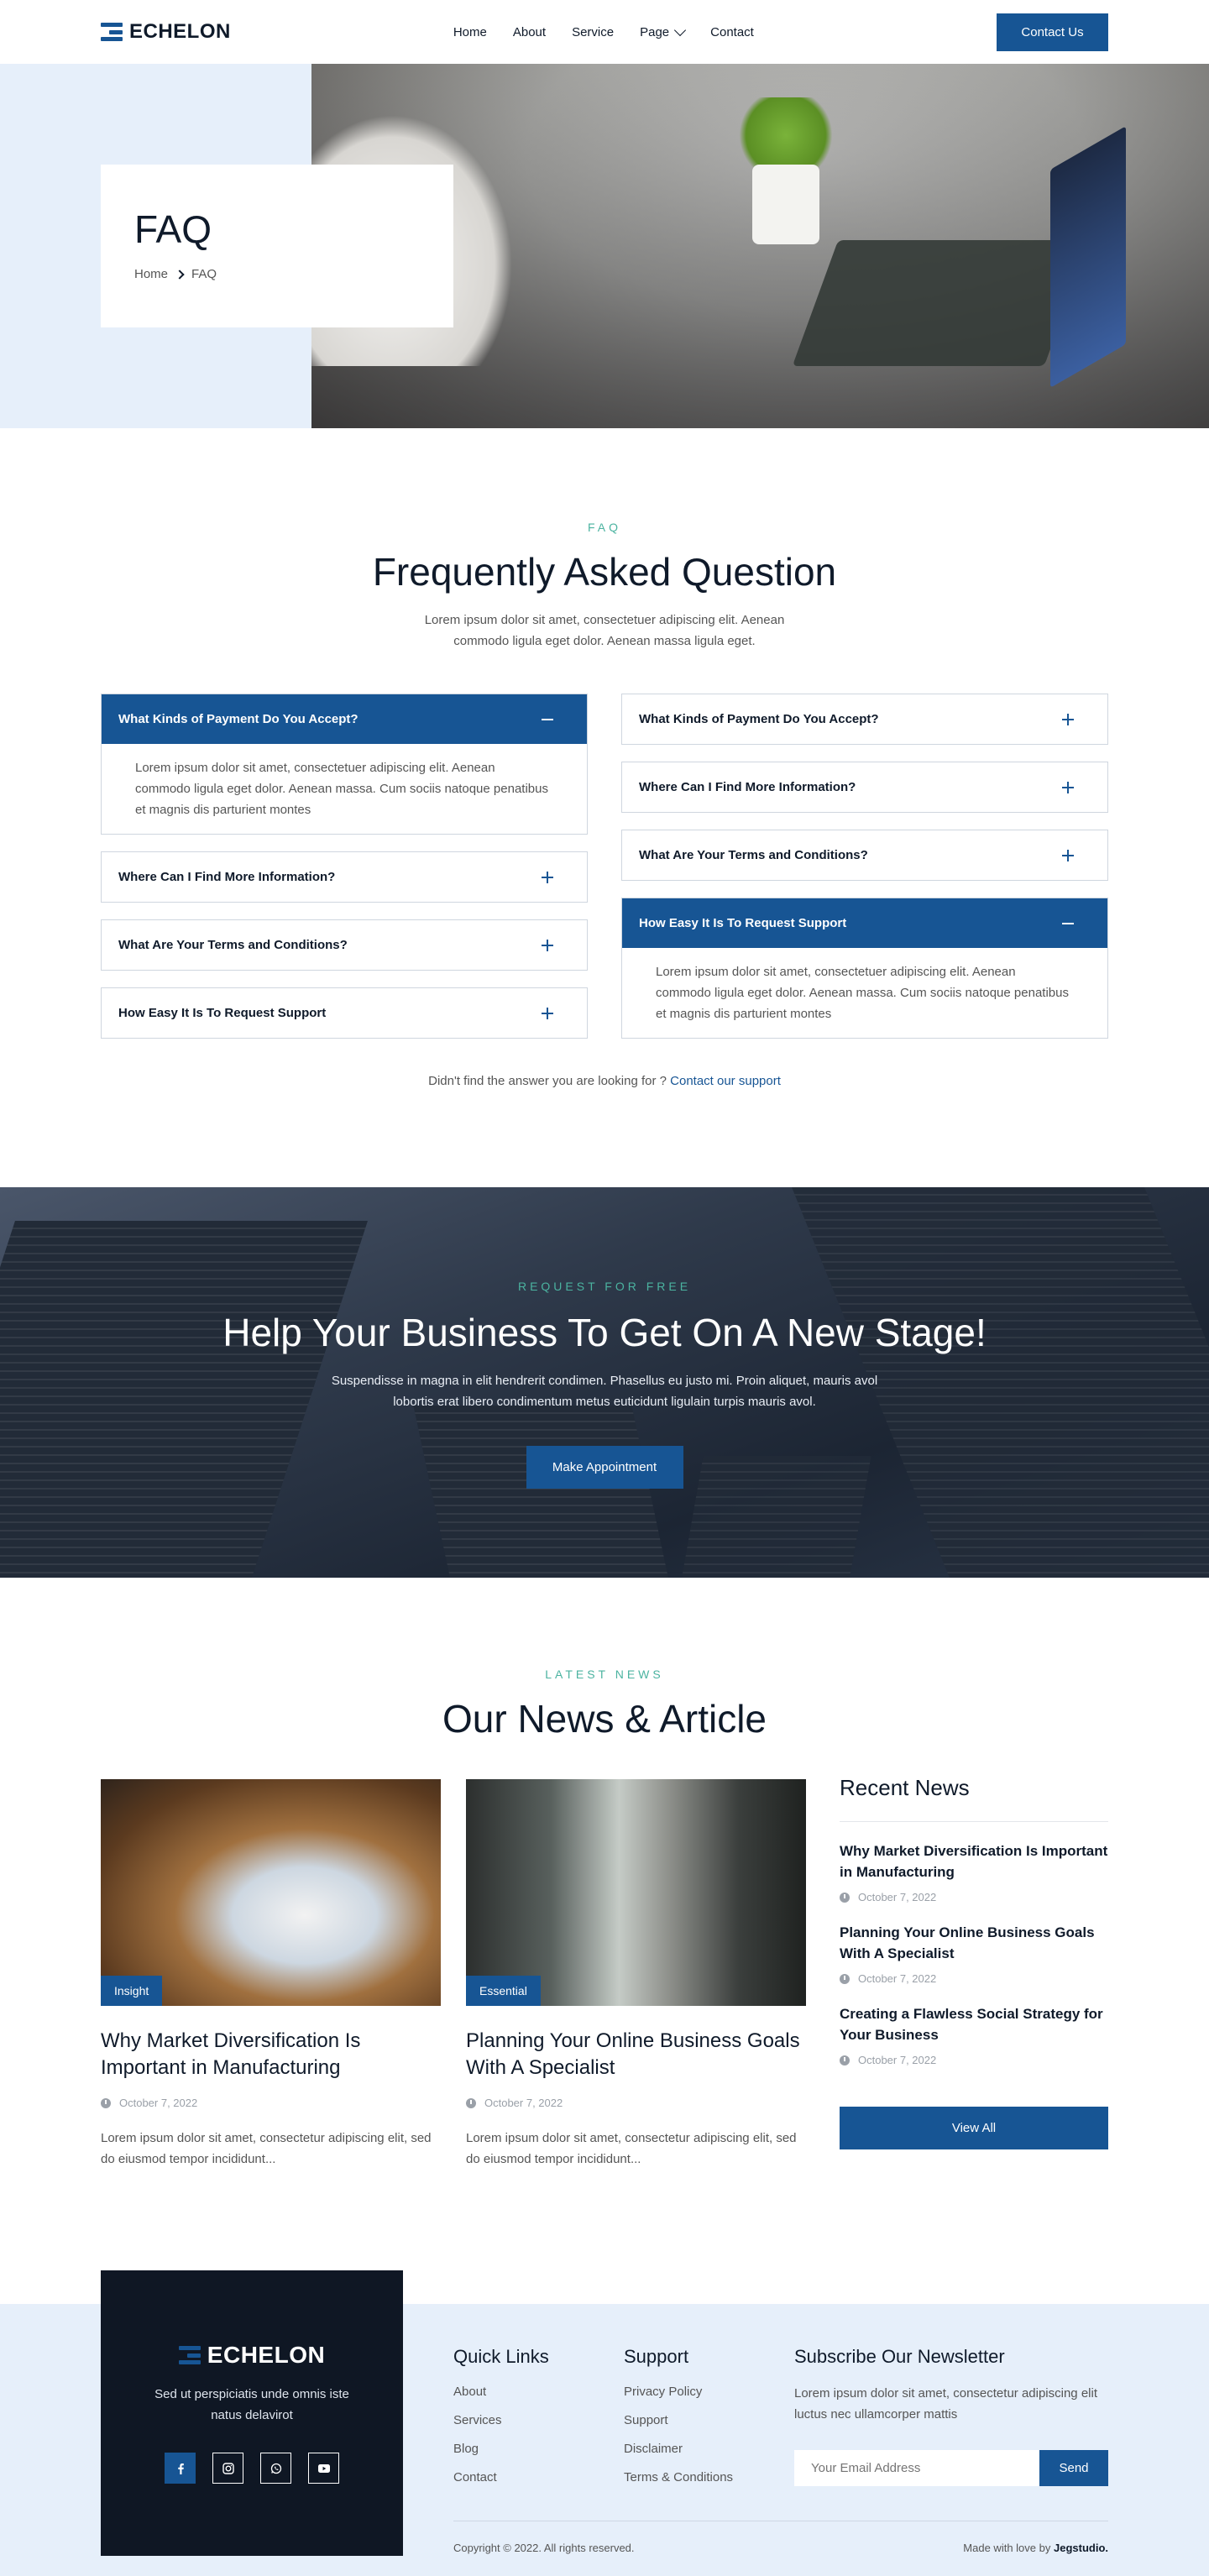 The image size is (1209, 2576). What do you see at coordinates (916, 2468) in the screenshot?
I see `email-field` at bounding box center [916, 2468].